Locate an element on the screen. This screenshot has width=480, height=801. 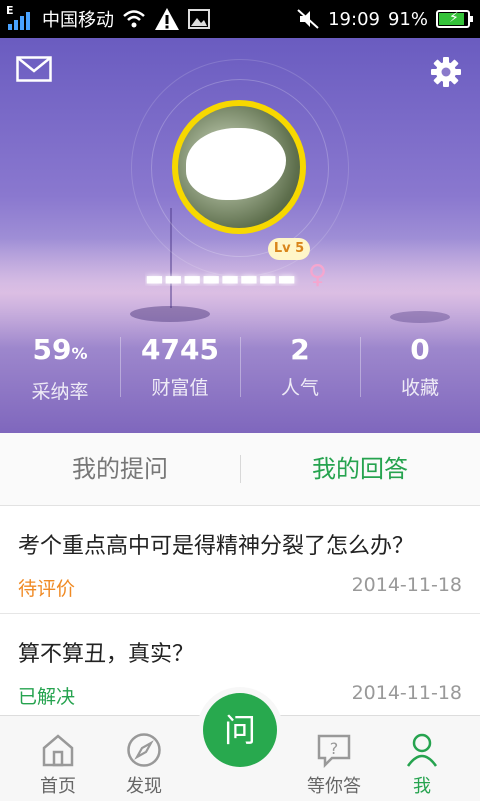
mute-icon is located at coordinates (308, 19).